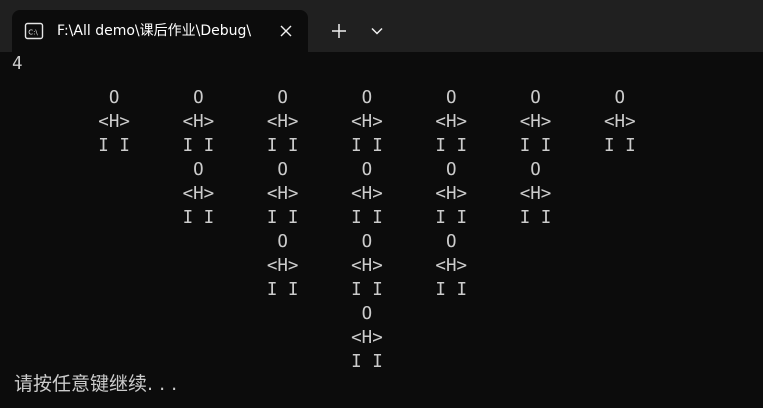 Image resolution: width=763 pixels, height=408 pixels. Describe the element at coordinates (241, 266) in the screenshot. I see `console-line: <H> <H> <H>` at that location.